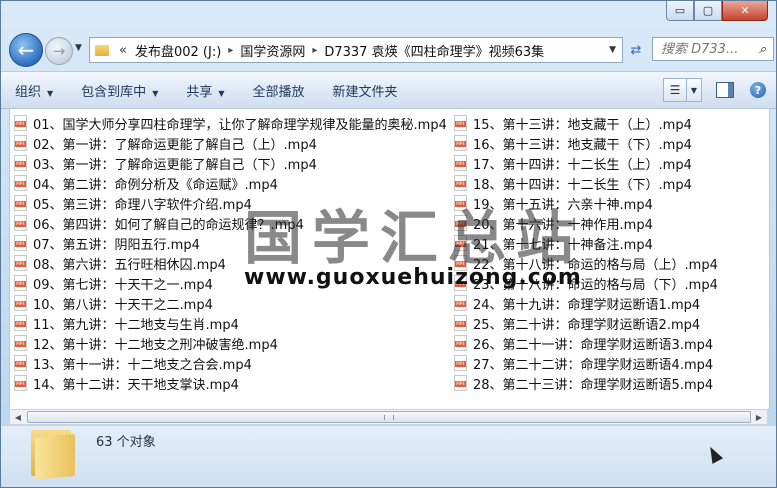  Describe the element at coordinates (230, 323) in the screenshot. I see `file-item: 11、第九讲：十二地支与生肖.mp4` at that location.